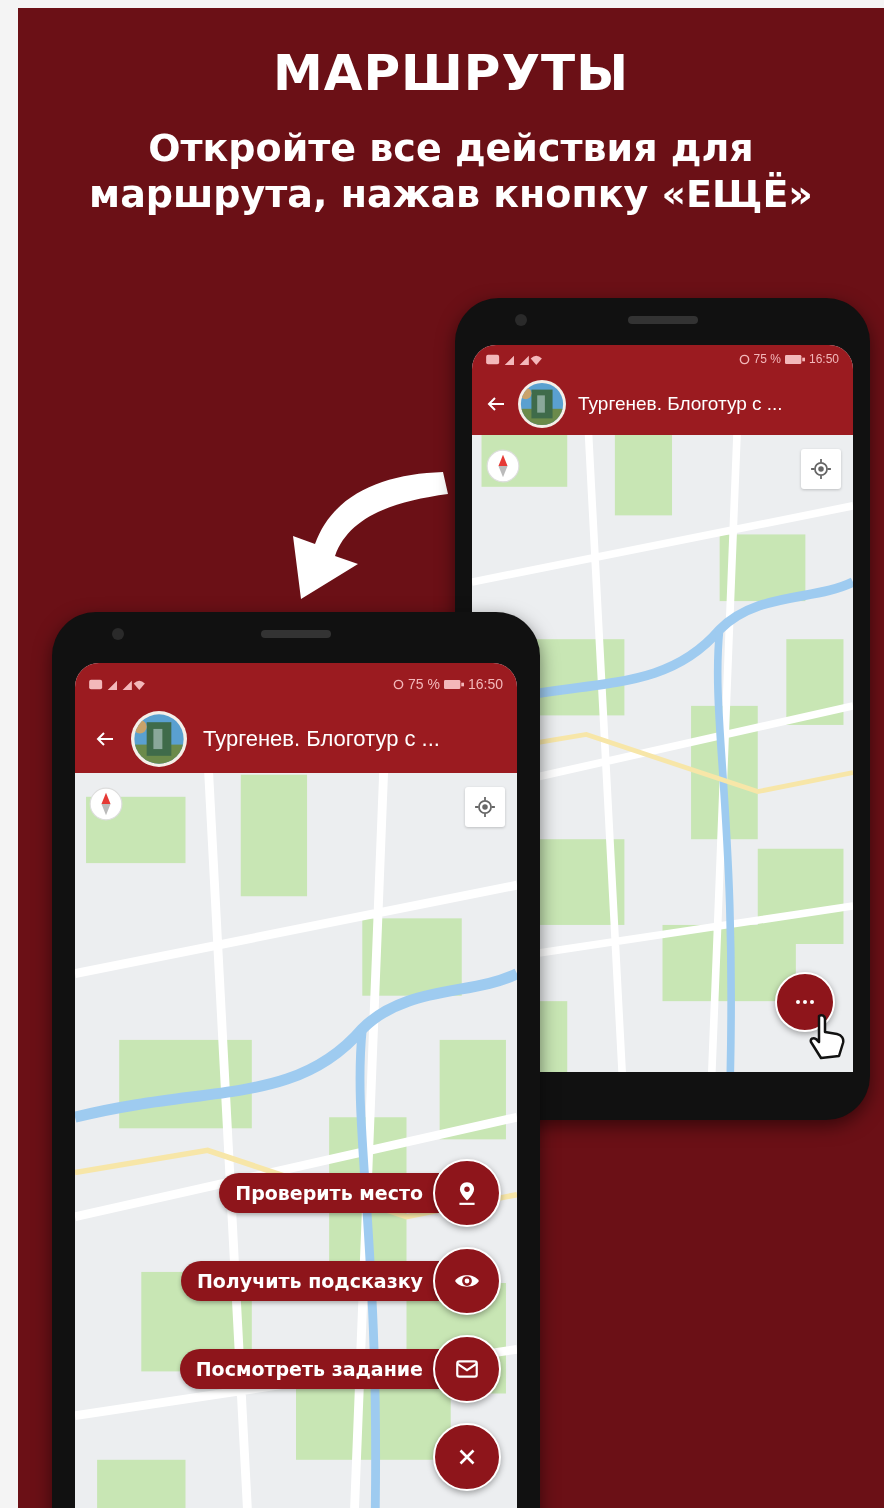 This screenshot has width=884, height=1508. I want to click on action-label: Получить подсказку, so click(309, 1281).